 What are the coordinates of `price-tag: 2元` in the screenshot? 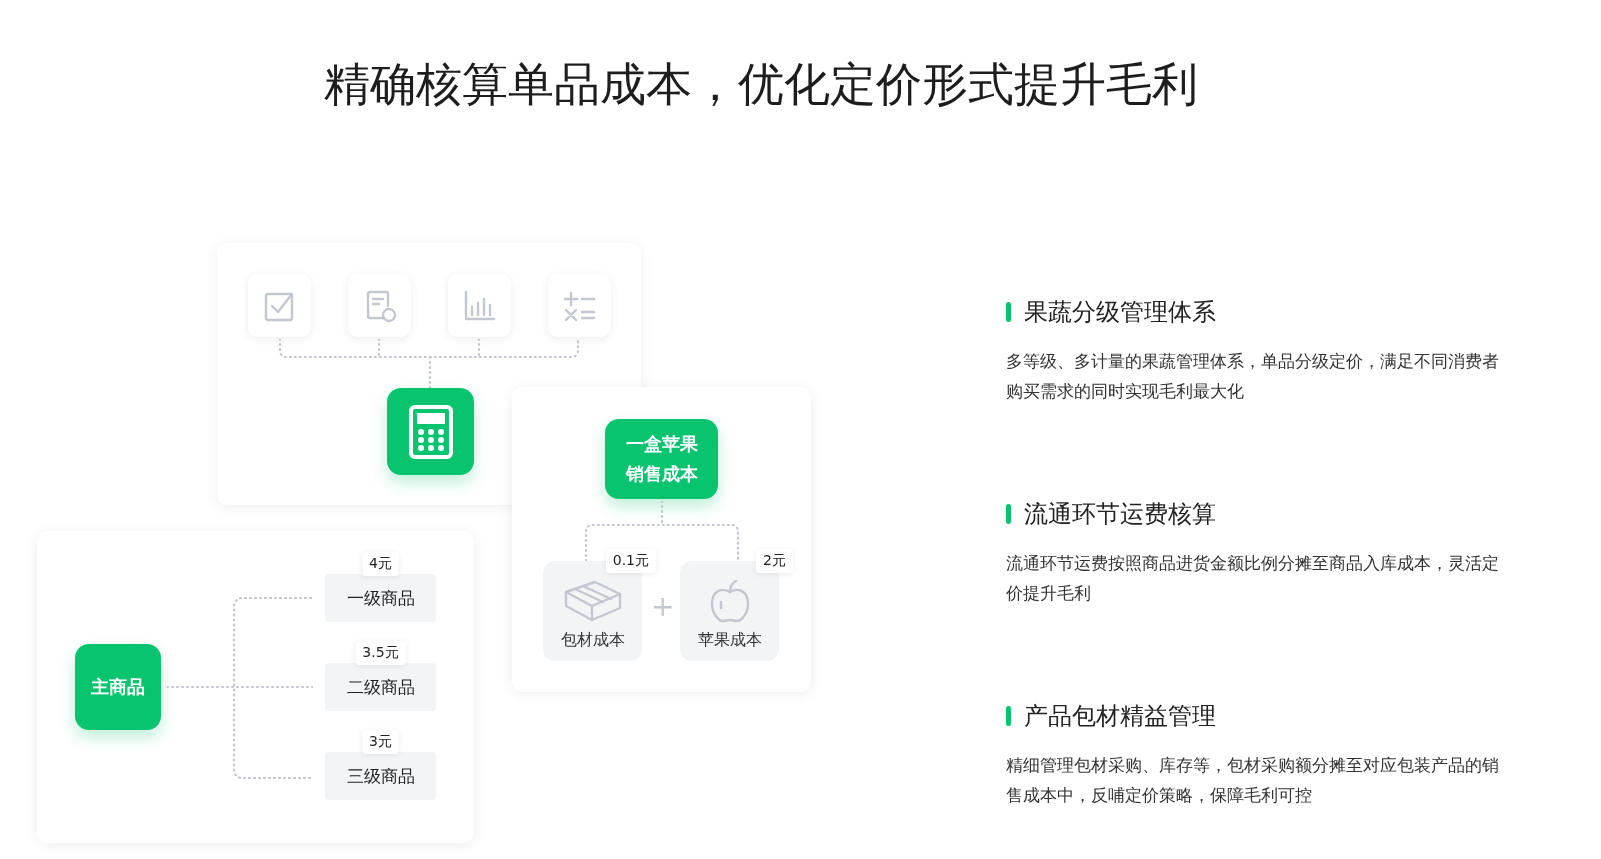 It's located at (774, 561).